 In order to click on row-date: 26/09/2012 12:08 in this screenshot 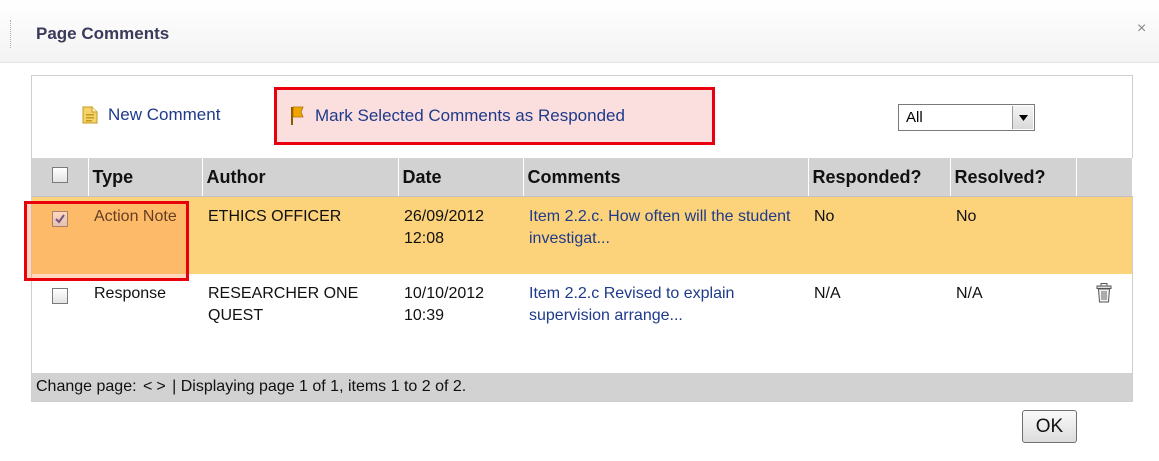, I will do `click(460, 235)`.